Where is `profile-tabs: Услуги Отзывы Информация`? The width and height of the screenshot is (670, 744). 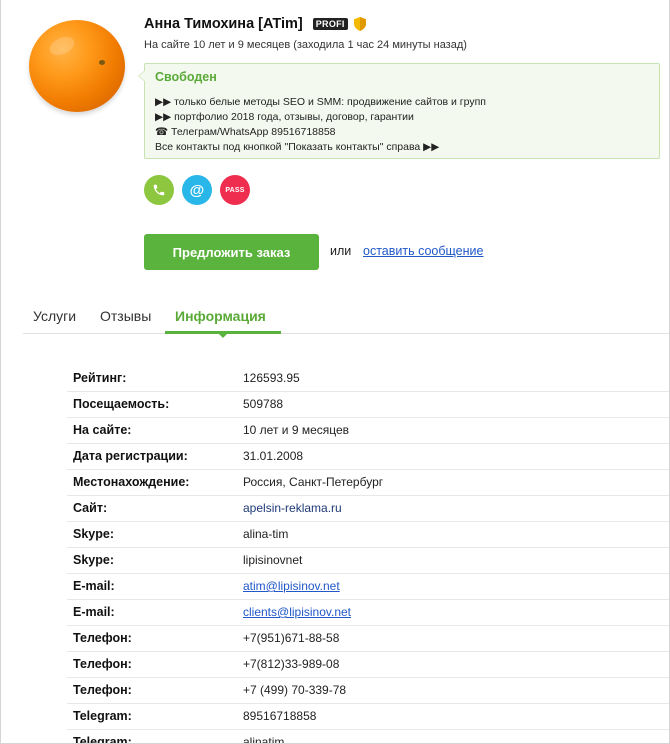 profile-tabs: Услуги Отзывы Информация is located at coordinates (346, 318).